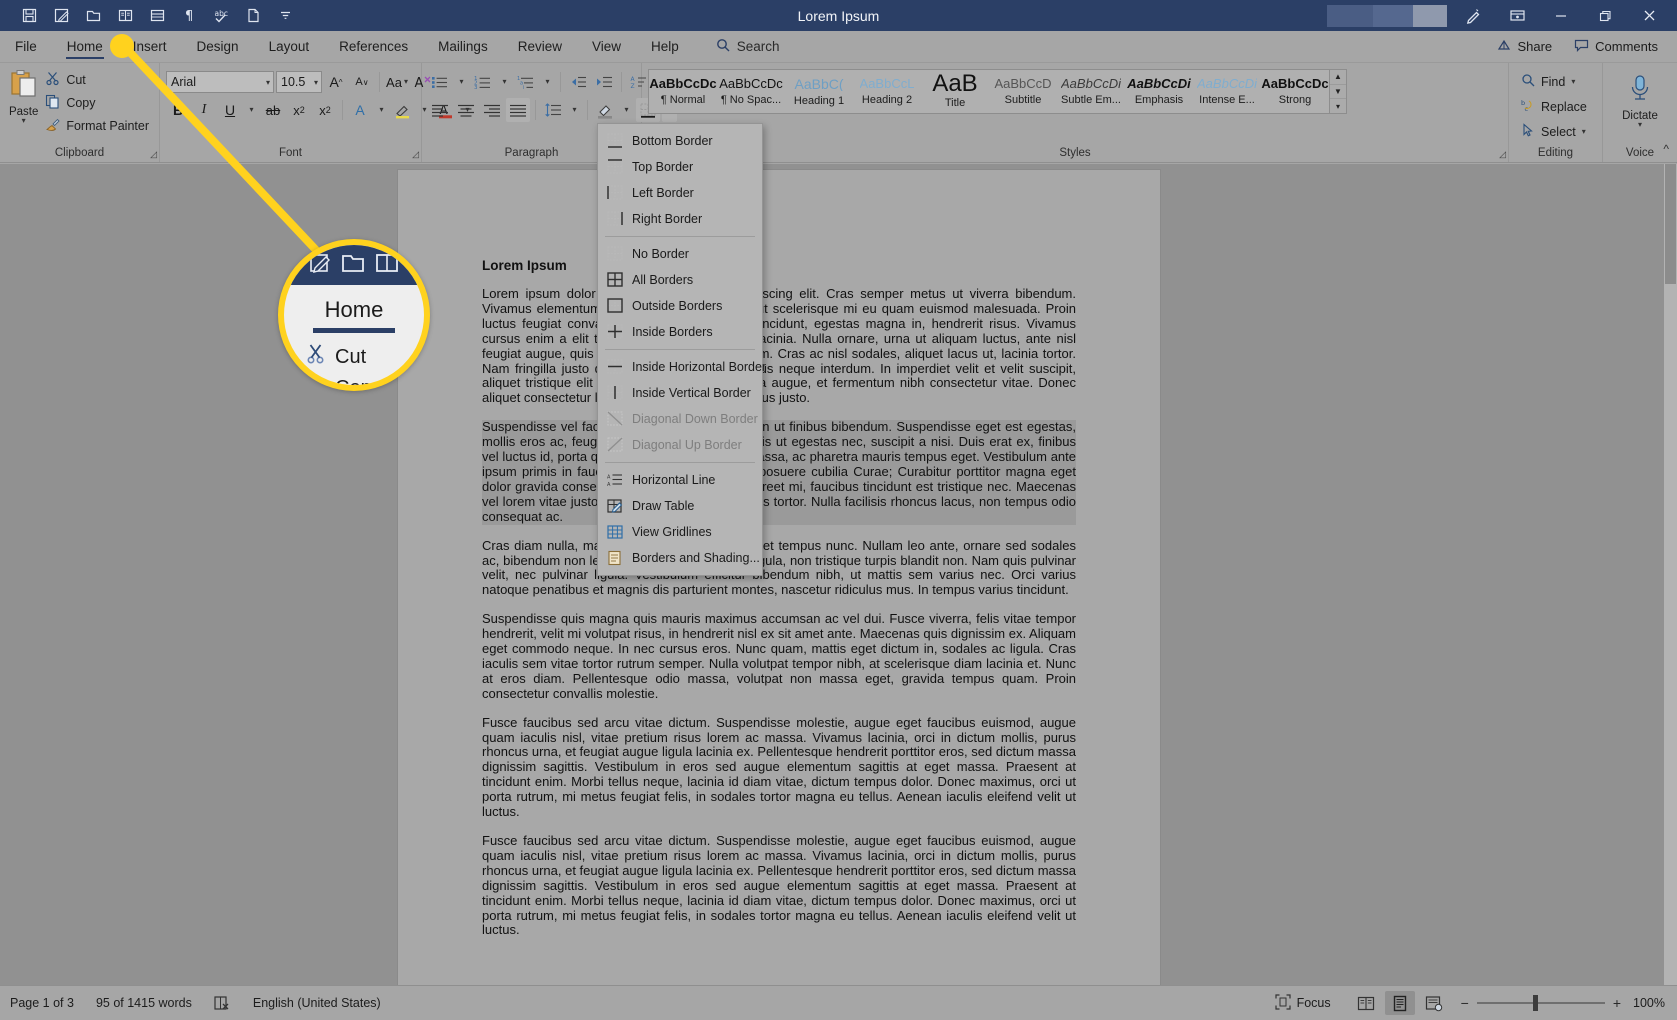  What do you see at coordinates (1649, 15) in the screenshot?
I see `close-button` at bounding box center [1649, 15].